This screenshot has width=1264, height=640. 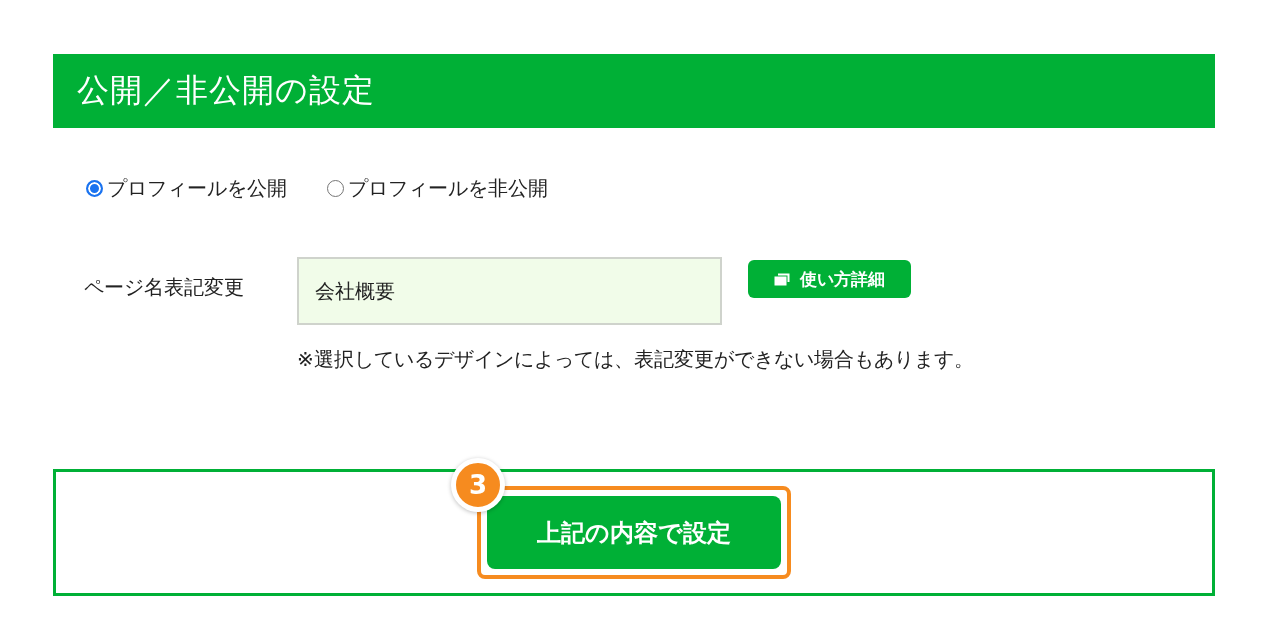 What do you see at coordinates (448, 188) in the screenshot?
I see `radio-label: プロフィールを非公開` at bounding box center [448, 188].